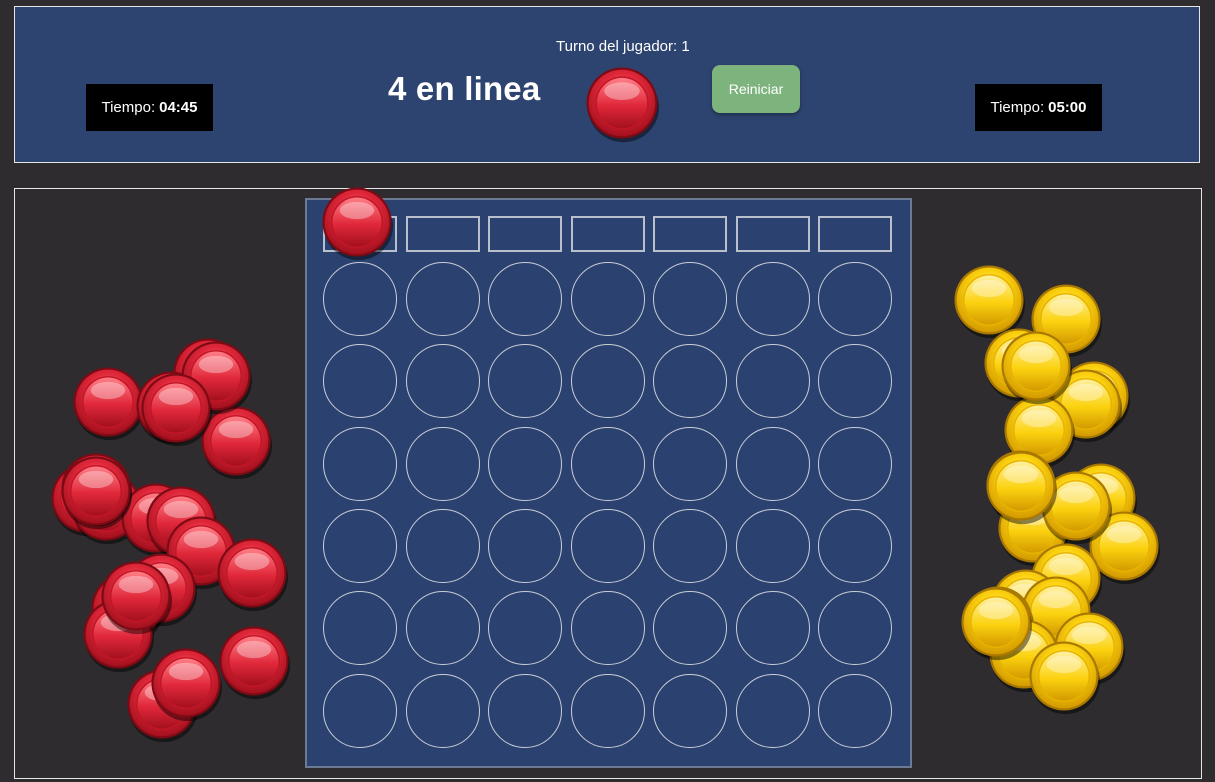 This screenshot has height=782, width=1215. I want to click on timer-value: 04:45, so click(178, 107).